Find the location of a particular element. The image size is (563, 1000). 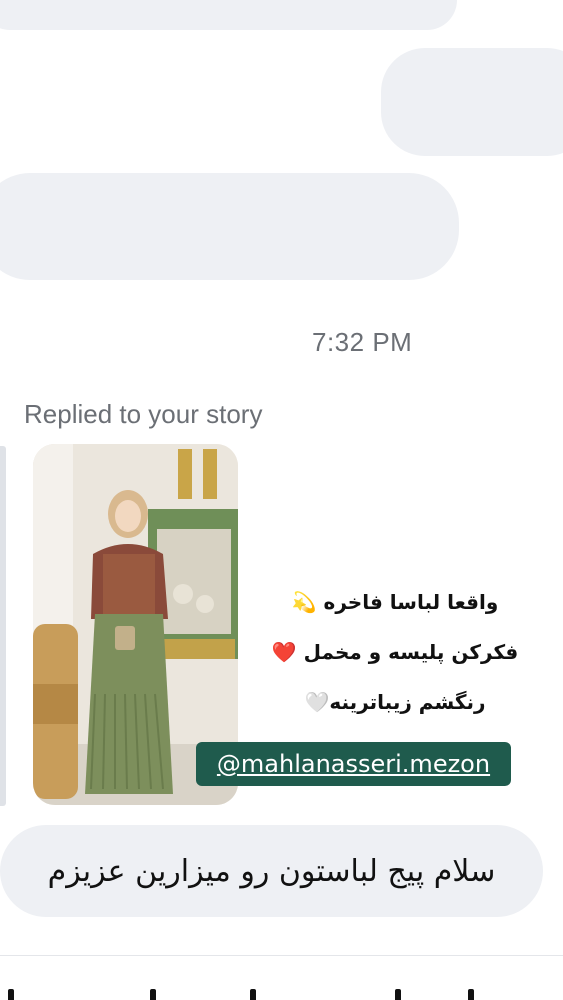

story-reply-caption: Replied to your story is located at coordinates (143, 414).